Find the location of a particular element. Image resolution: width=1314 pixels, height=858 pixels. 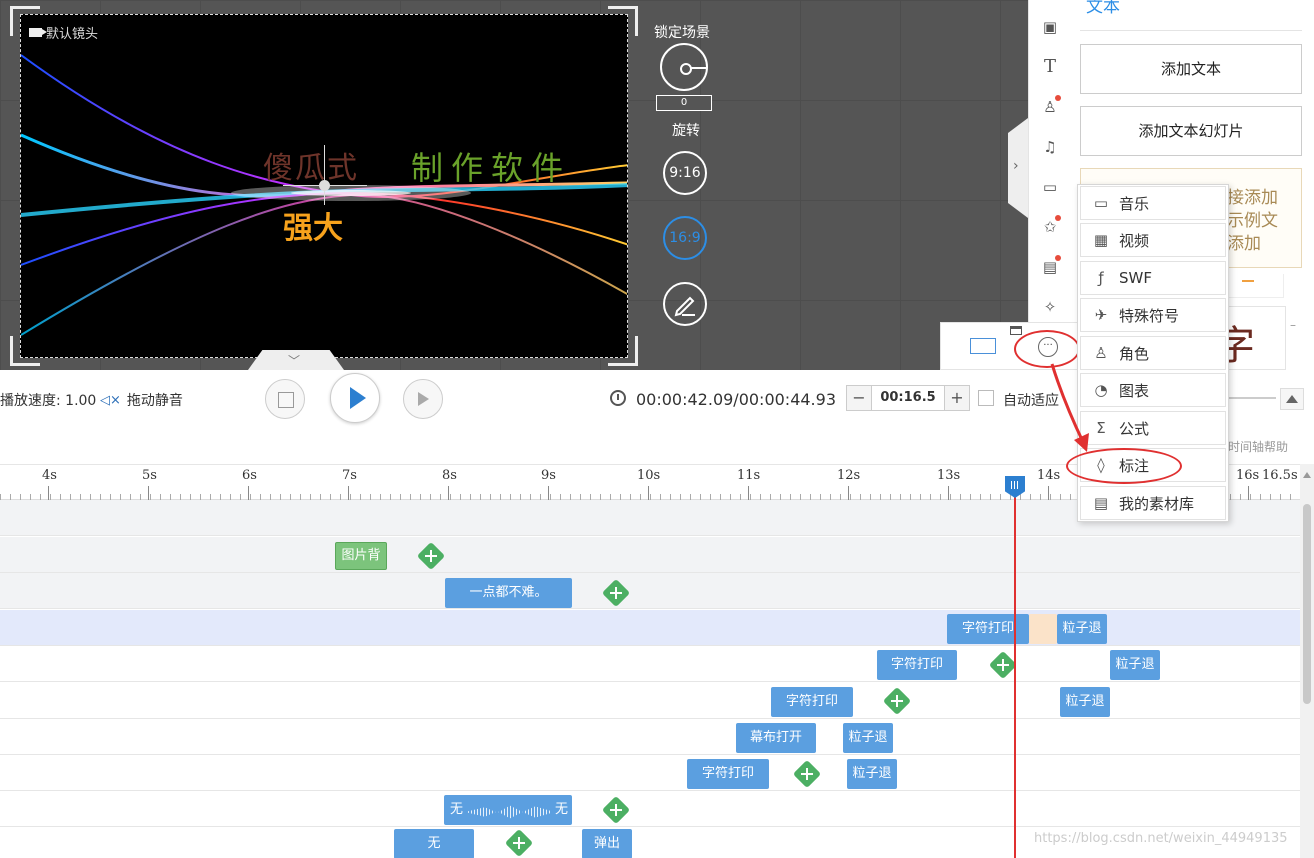

zoom-plus-button: + is located at coordinates (957, 398).